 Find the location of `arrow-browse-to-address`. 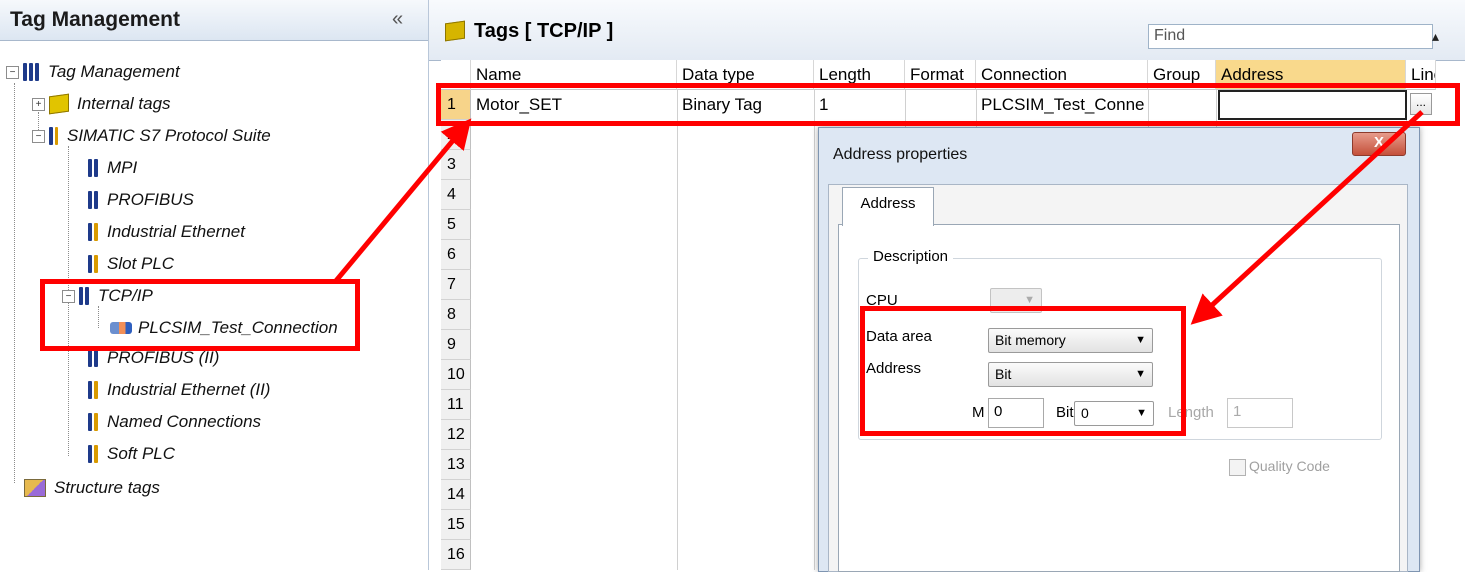

arrow-browse-to-address is located at coordinates (1307, 217).